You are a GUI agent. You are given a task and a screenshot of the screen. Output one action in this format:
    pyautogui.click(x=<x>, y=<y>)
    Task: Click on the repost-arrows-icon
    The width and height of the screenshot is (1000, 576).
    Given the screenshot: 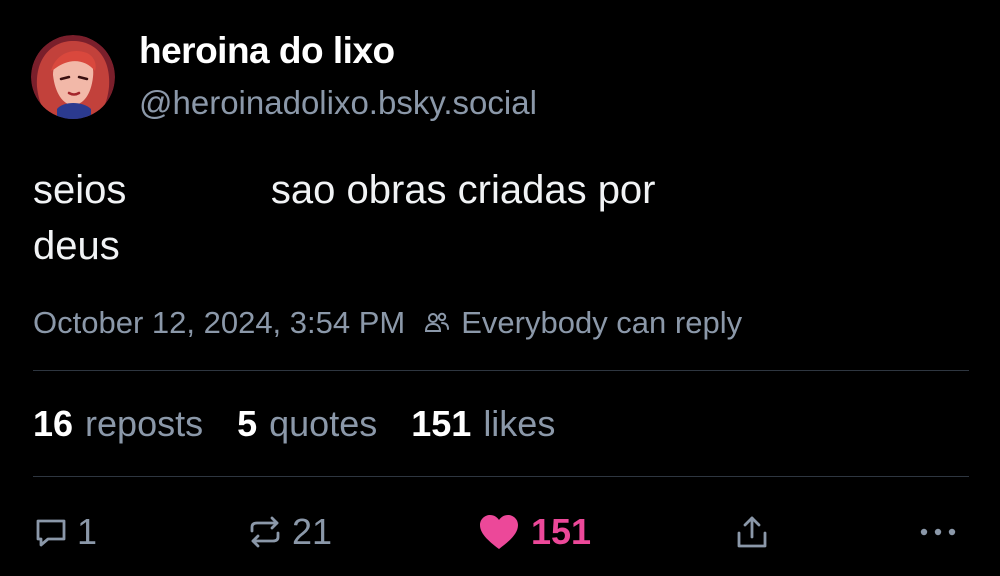 What is the action you would take?
    pyautogui.click(x=265, y=532)
    